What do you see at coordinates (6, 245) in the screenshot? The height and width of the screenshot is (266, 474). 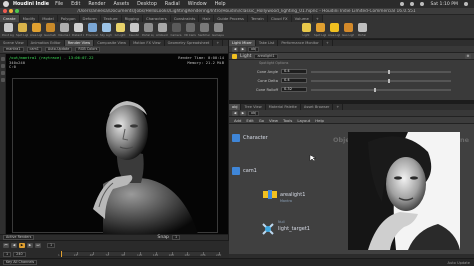 I see `go-to-start-icon: ⏮` at bounding box center [6, 245].